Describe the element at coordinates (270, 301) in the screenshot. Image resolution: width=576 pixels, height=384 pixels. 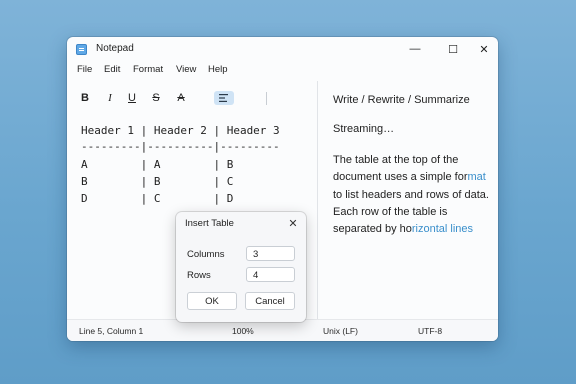
I see `cancel-button: Cancel` at that location.